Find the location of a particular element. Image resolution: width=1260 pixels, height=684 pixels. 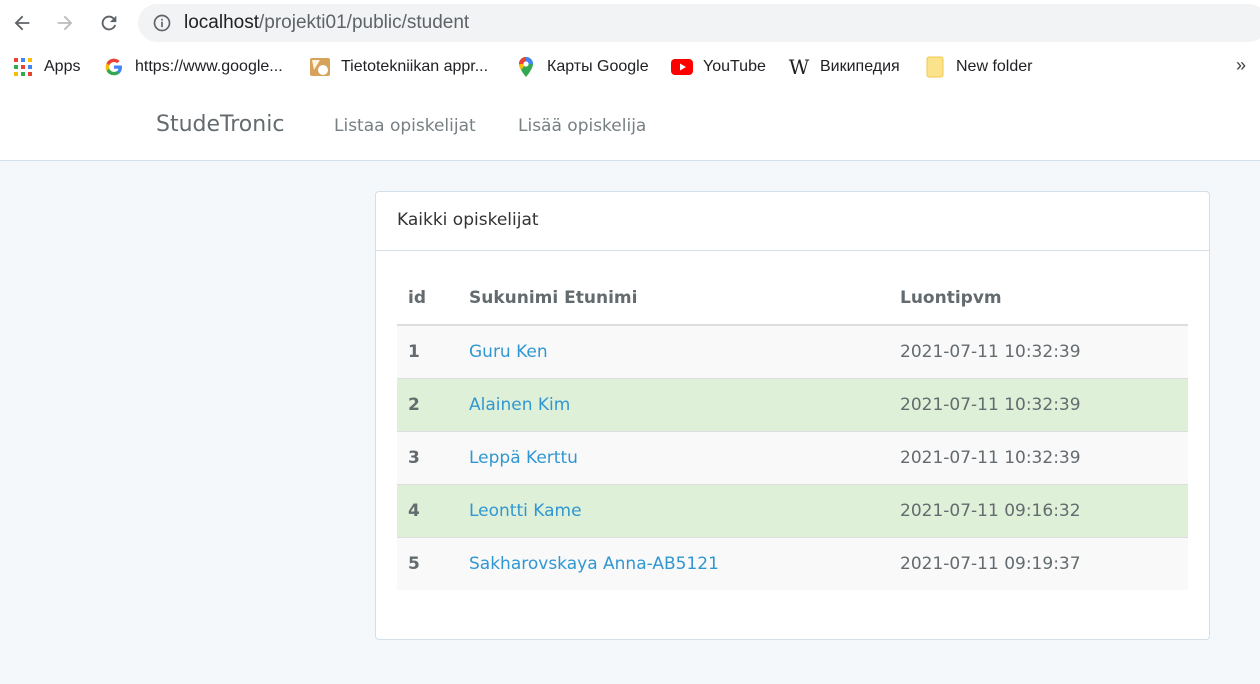

cell-name: Sakharovskaya Anna-AB5121 is located at coordinates (673, 563).